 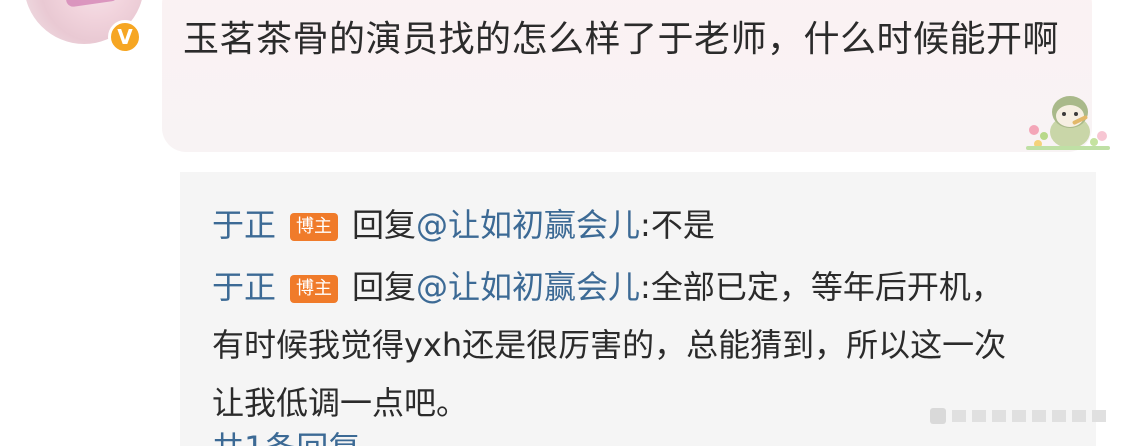 What do you see at coordinates (677, 225) in the screenshot?
I see `reply-text: :不是` at bounding box center [677, 225].